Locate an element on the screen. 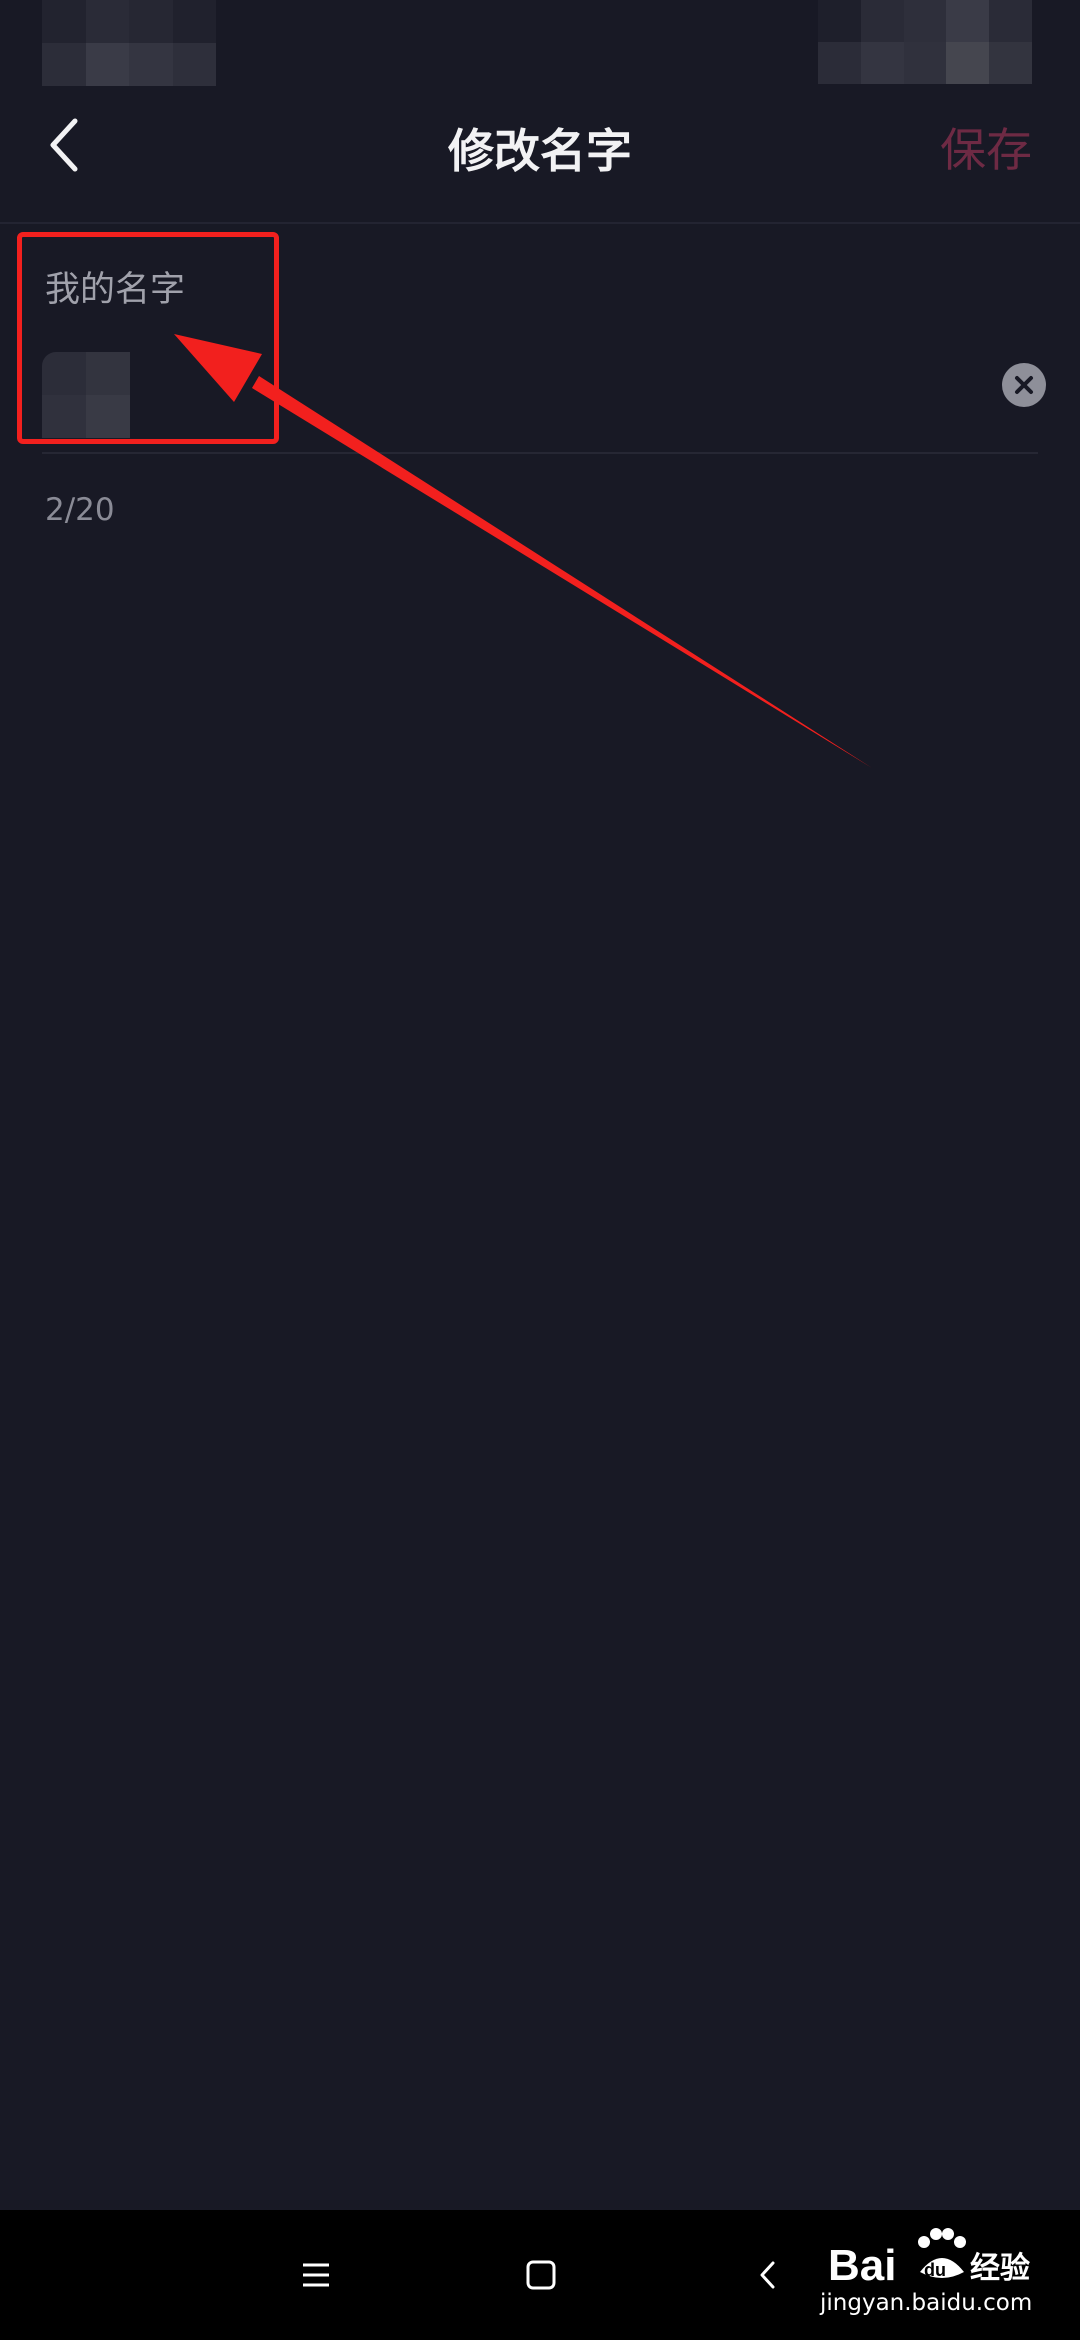  field-divider is located at coordinates (540, 453).